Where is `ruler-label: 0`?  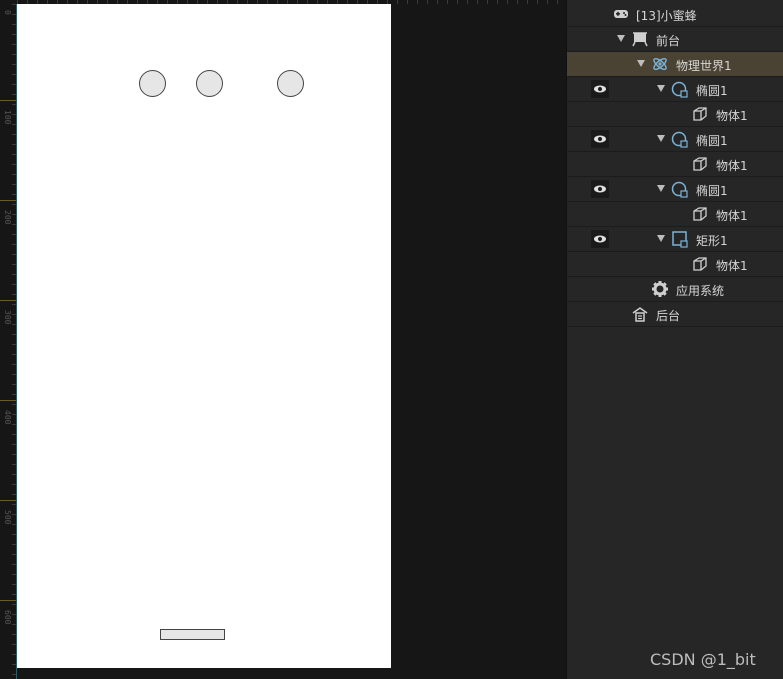
ruler-label: 0 is located at coordinates (7, 12).